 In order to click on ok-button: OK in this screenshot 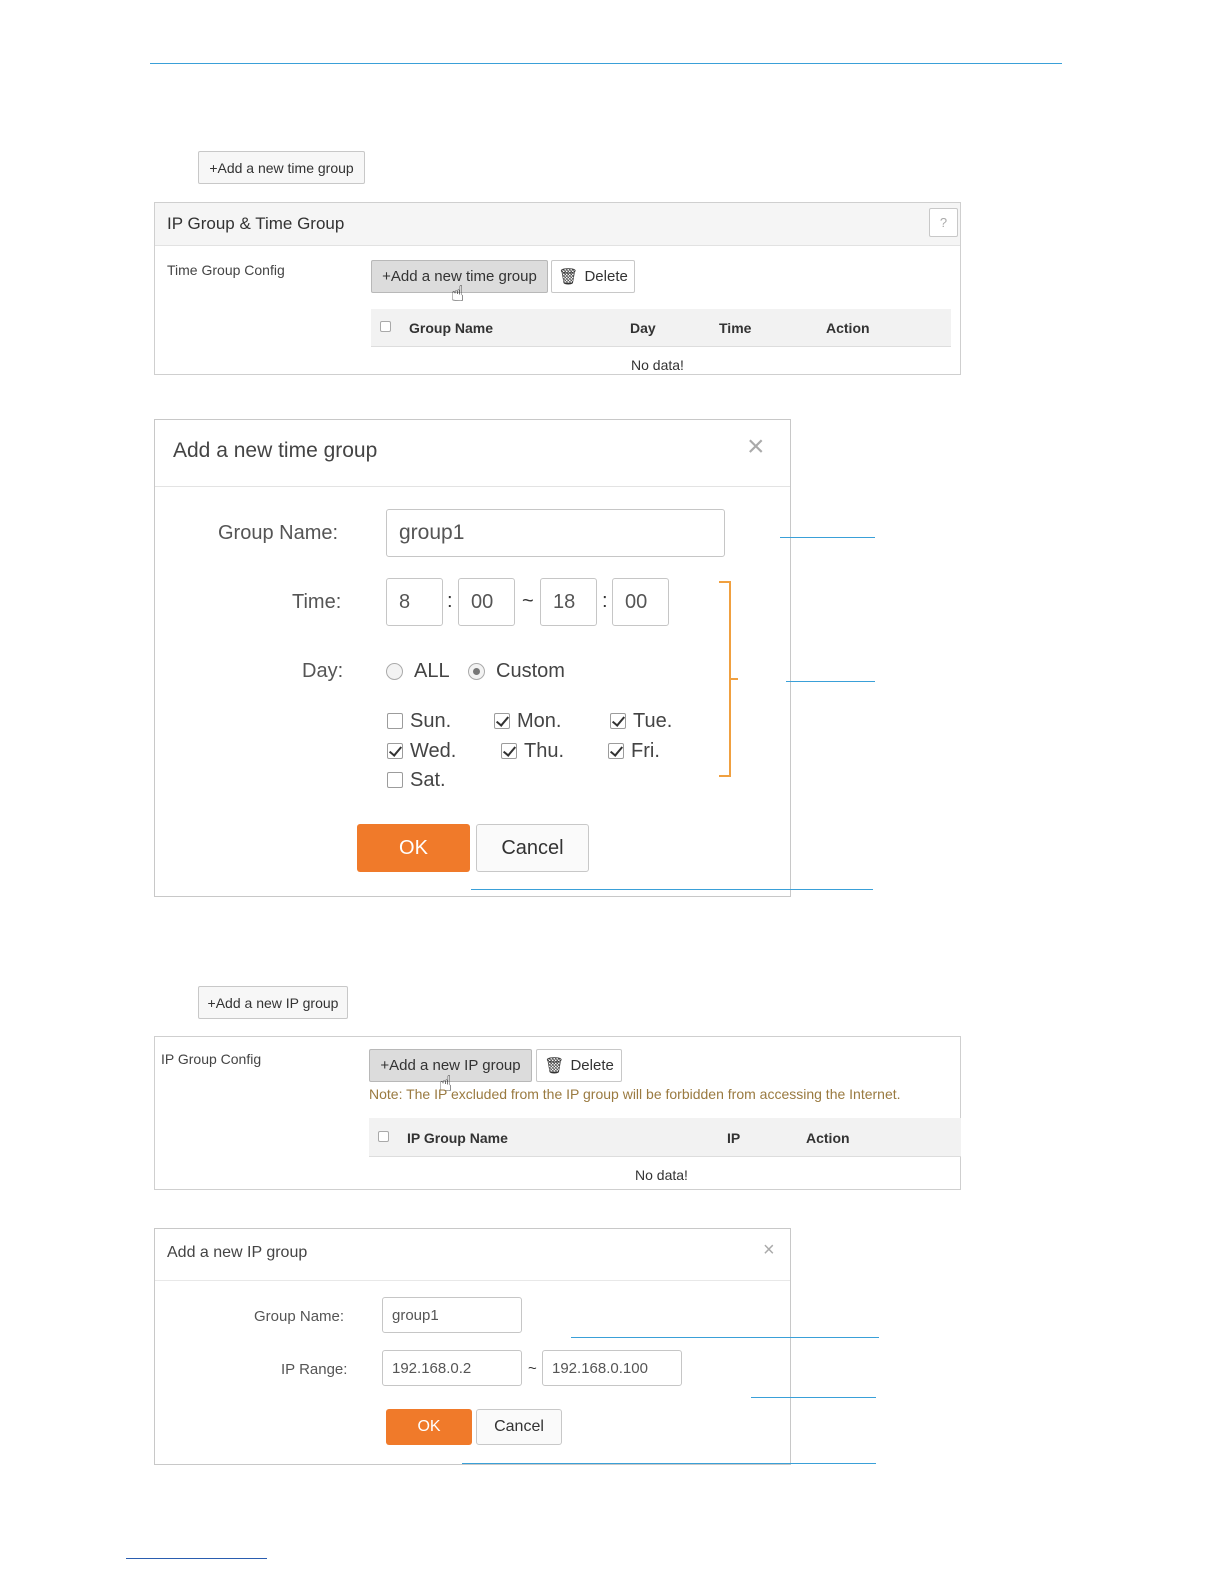, I will do `click(413, 848)`.